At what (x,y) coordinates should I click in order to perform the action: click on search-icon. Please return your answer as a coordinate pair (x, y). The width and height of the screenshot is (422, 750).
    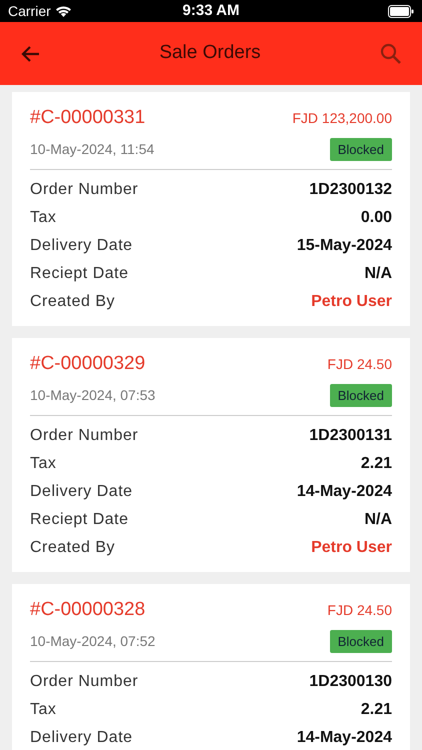
    Looking at the image, I should click on (391, 53).